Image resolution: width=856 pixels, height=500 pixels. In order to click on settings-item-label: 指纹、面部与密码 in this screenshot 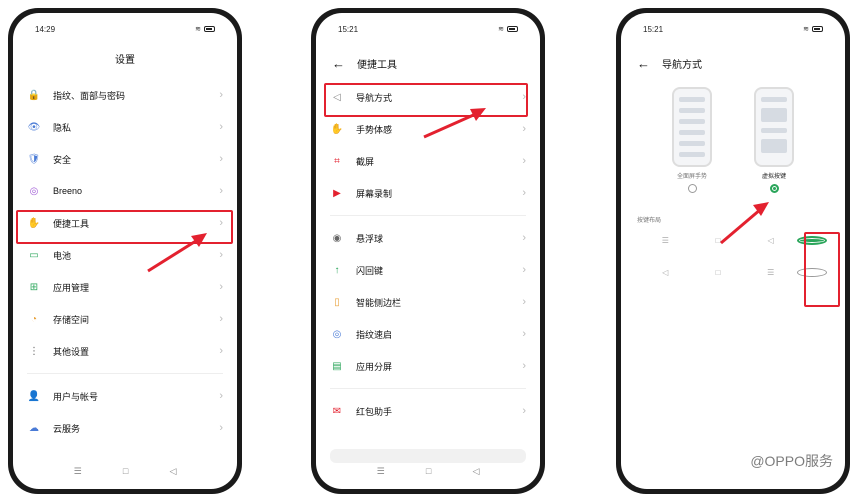, I will do `click(89, 95)`.